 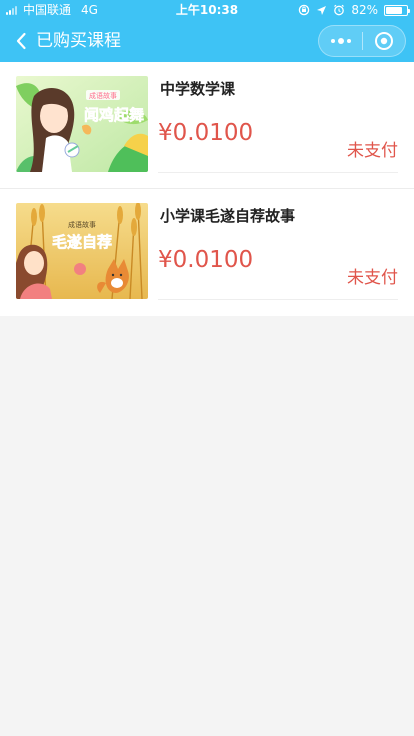 What do you see at coordinates (339, 10) in the screenshot?
I see `alarm-icon` at bounding box center [339, 10].